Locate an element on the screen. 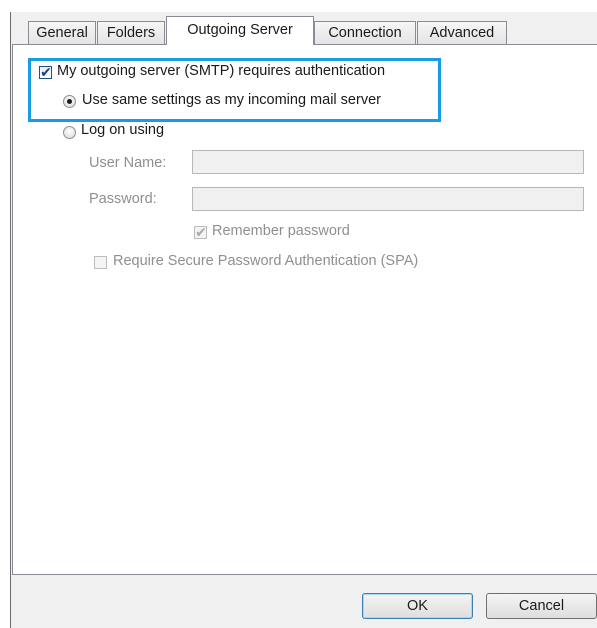  tab-folders: Folders is located at coordinates (131, 32).